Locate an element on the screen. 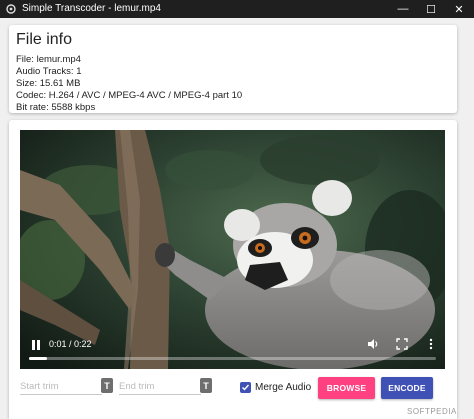  merge-audio-label: Merge Audio is located at coordinates (283, 387).